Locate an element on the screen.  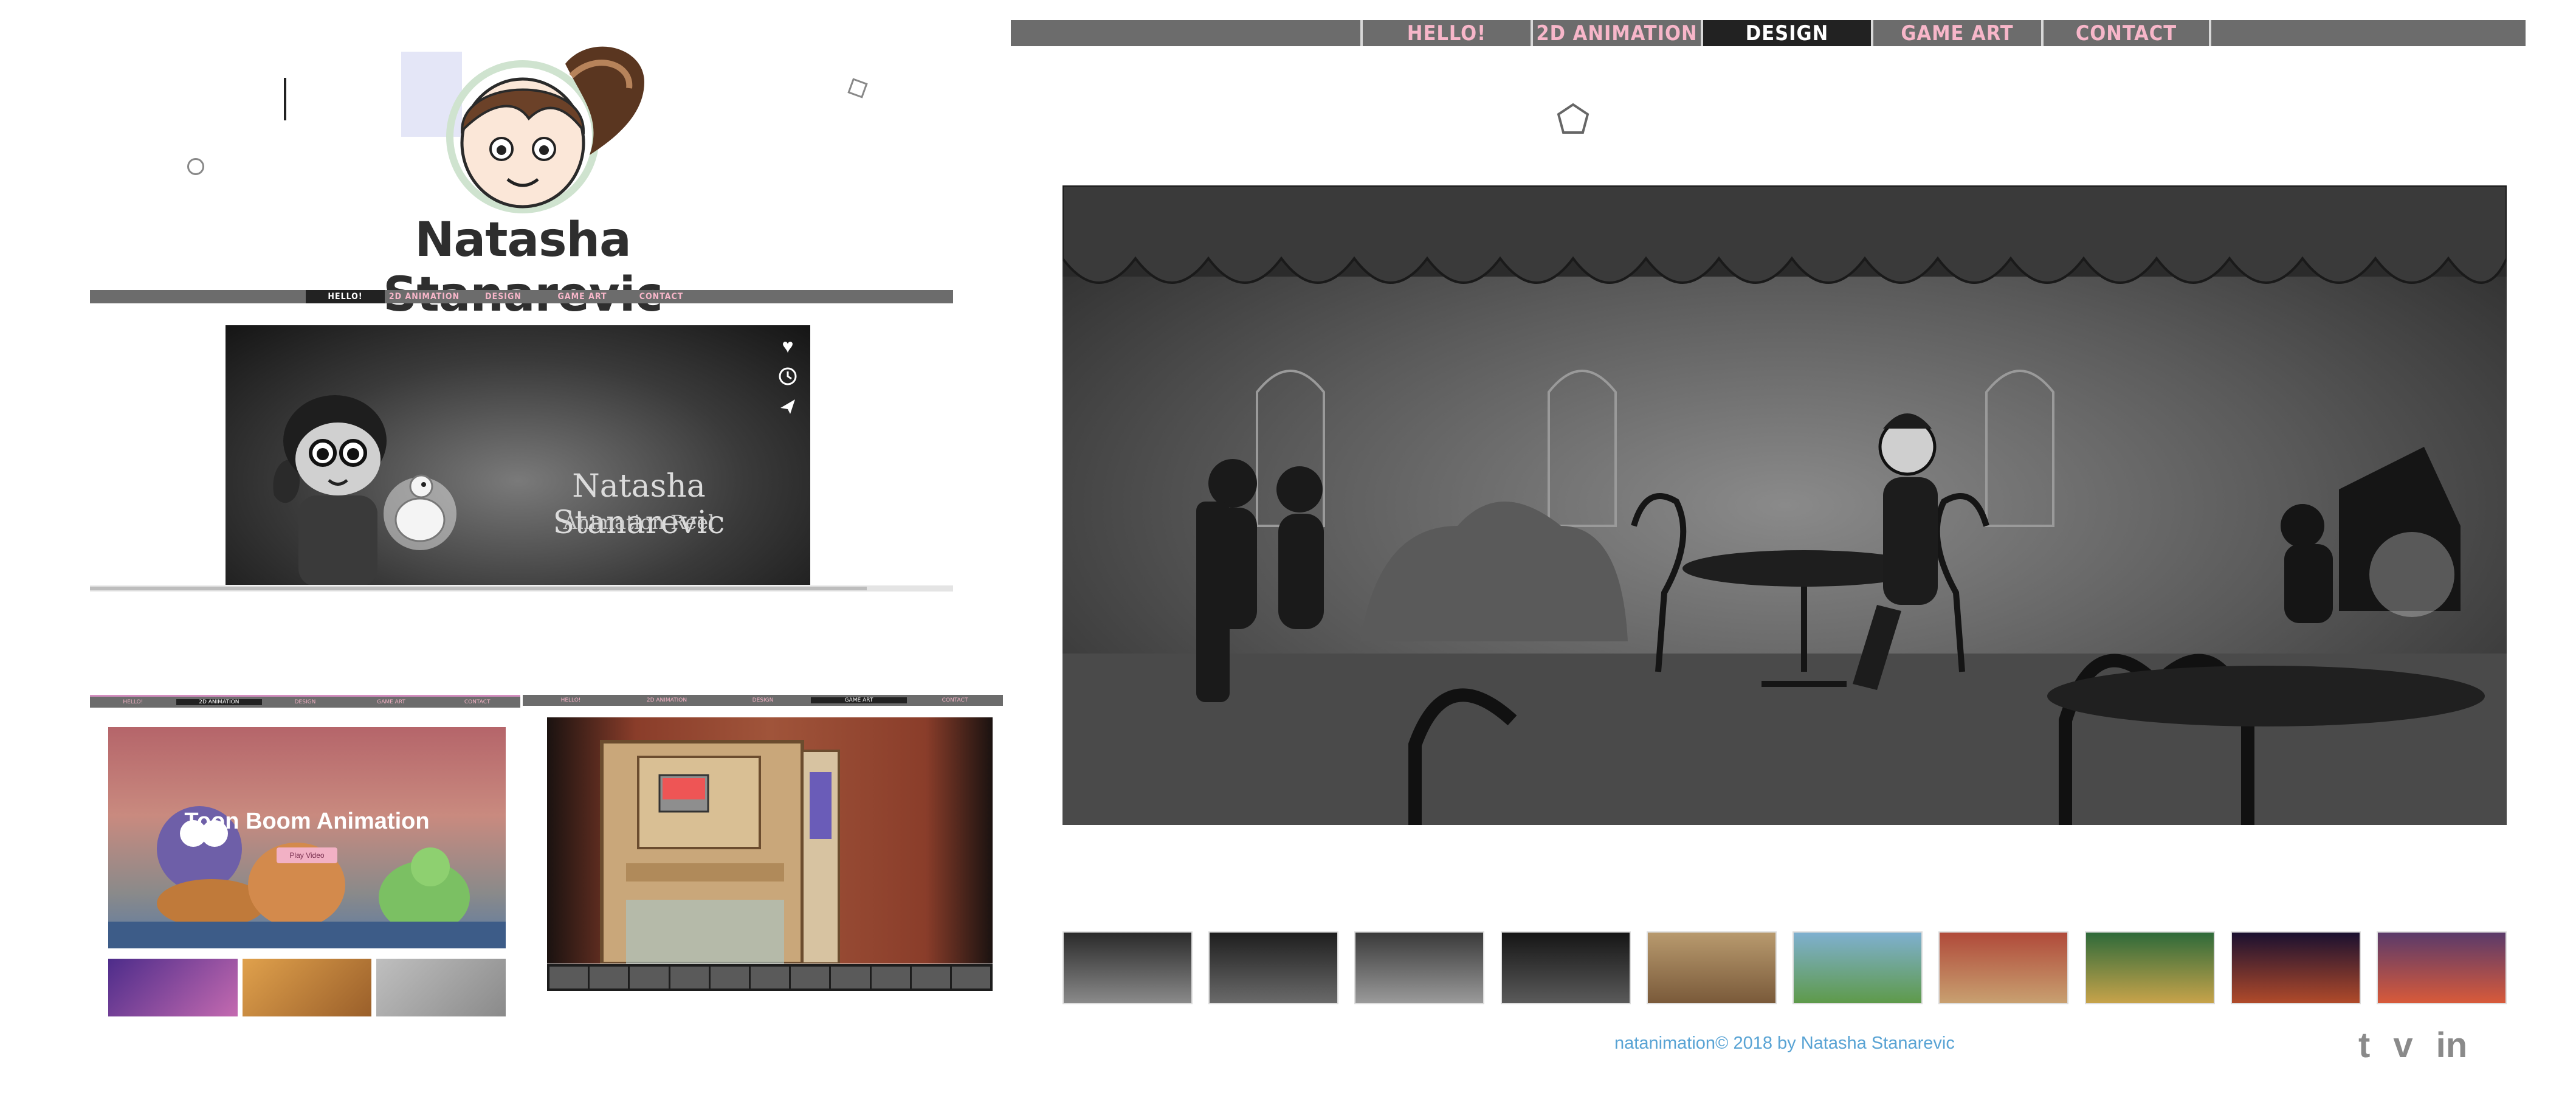
toon-boom-preview-image is located at coordinates (307, 837).